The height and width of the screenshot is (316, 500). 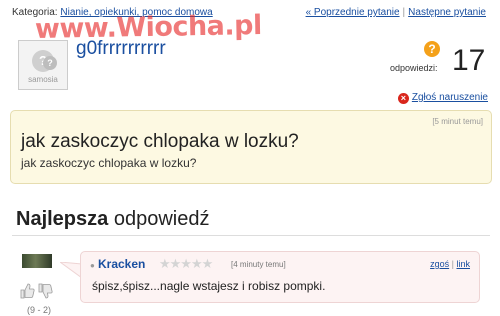 I want to click on previous-question-link: « Poprzednie pytanie, so click(x=353, y=12).